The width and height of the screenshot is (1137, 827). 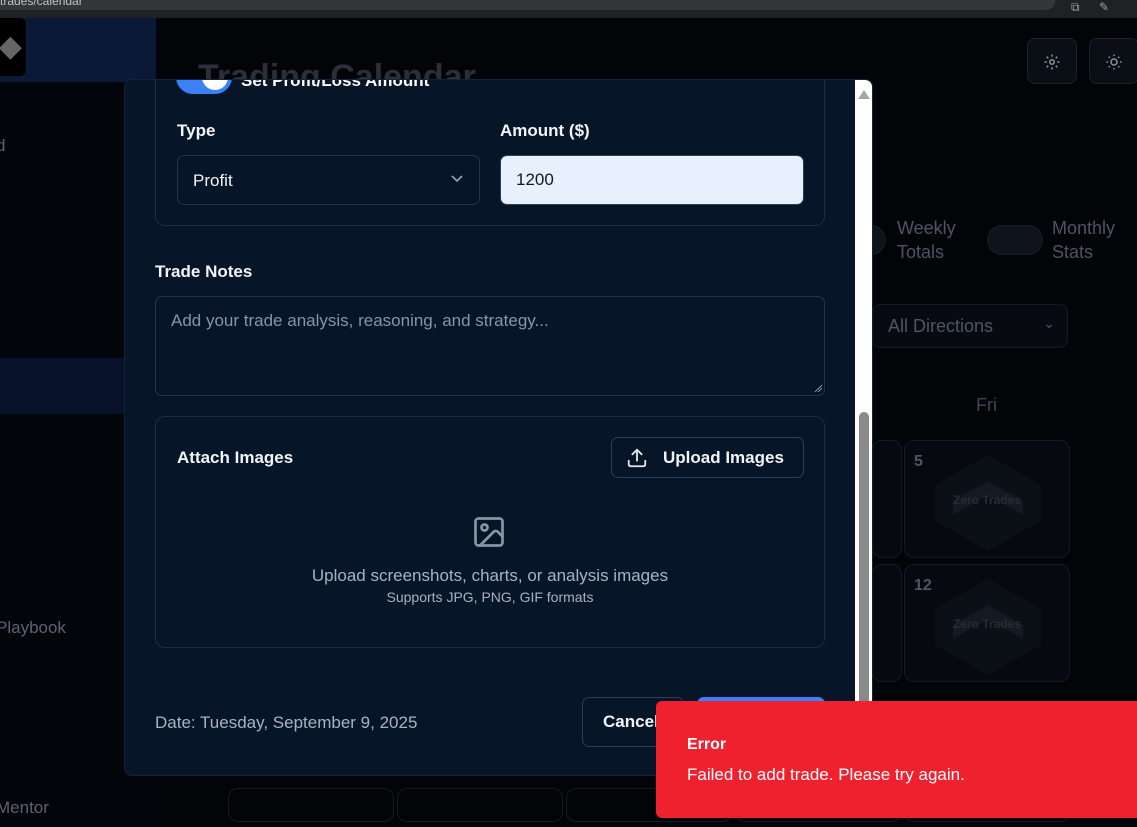 I want to click on scroll-up-arrow-icon, so click(x=864, y=94).